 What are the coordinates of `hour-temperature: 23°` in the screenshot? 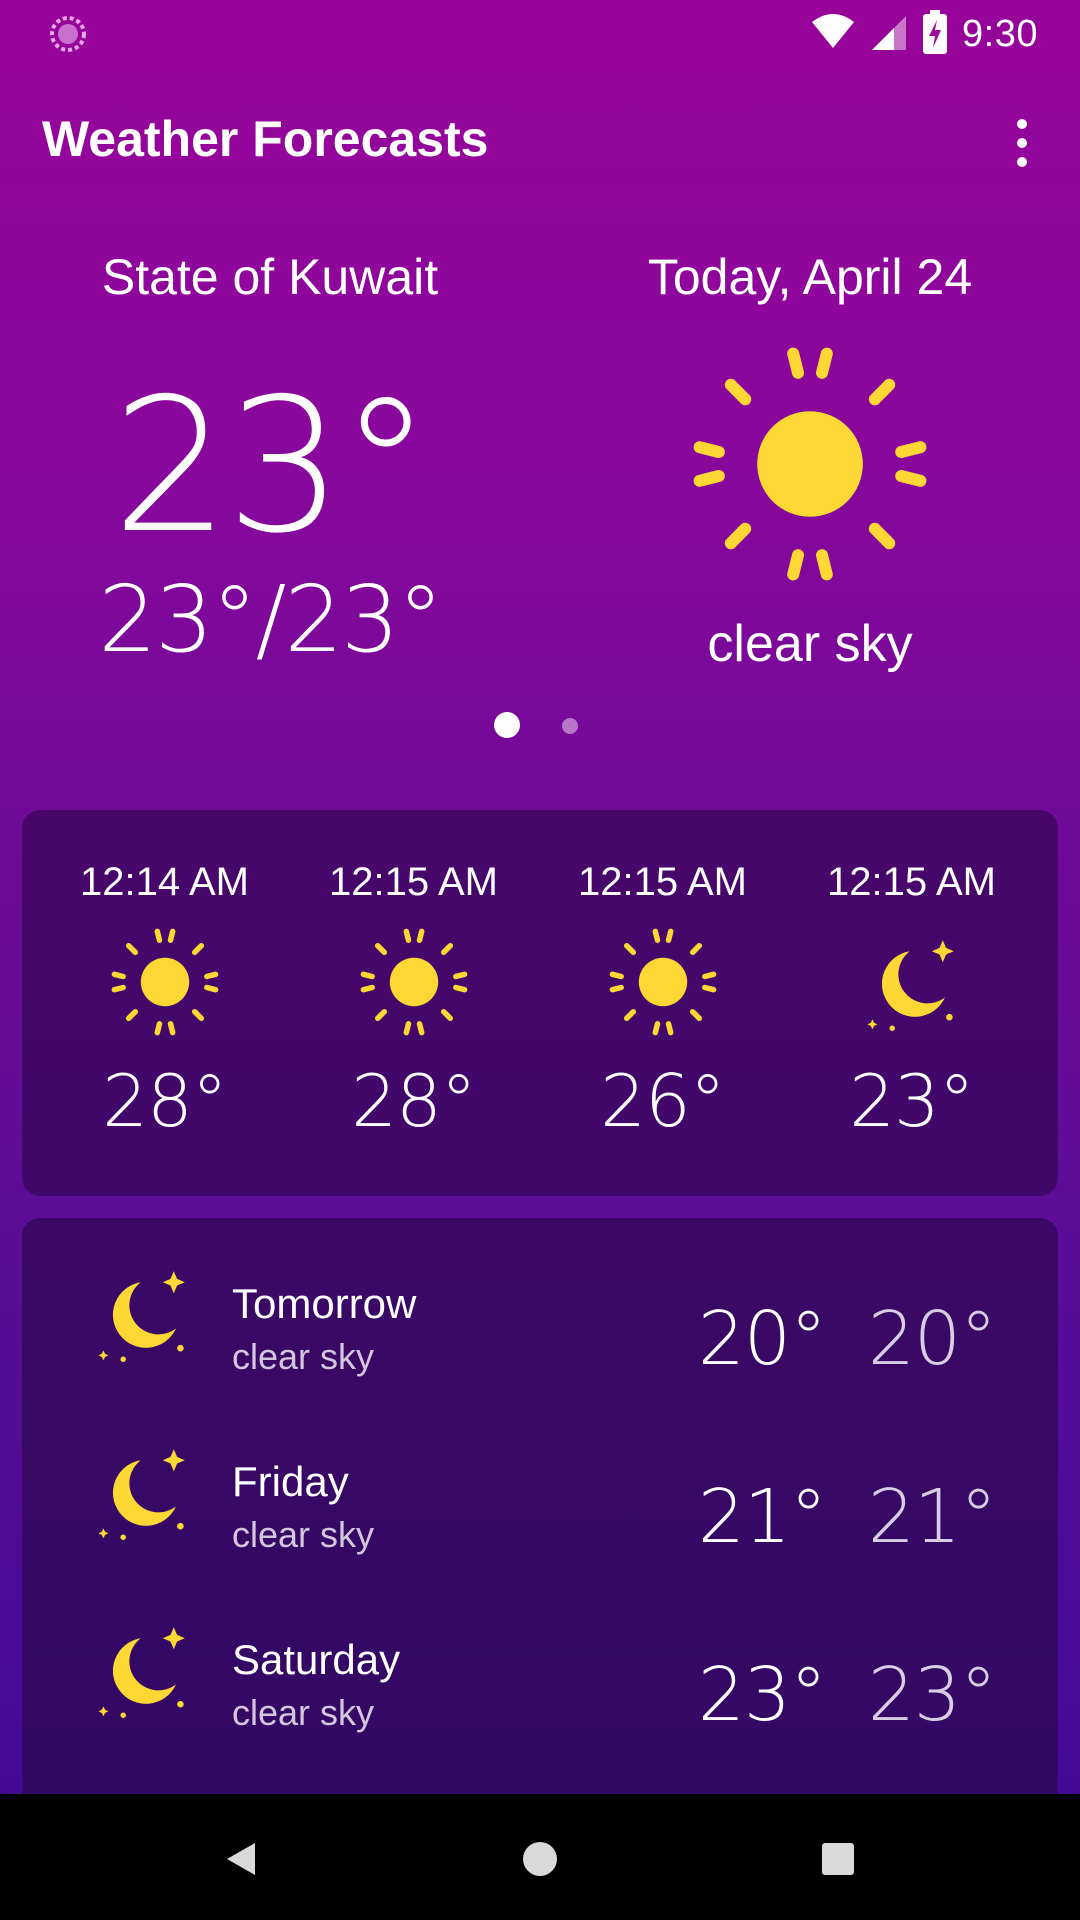 It's located at (912, 1101).